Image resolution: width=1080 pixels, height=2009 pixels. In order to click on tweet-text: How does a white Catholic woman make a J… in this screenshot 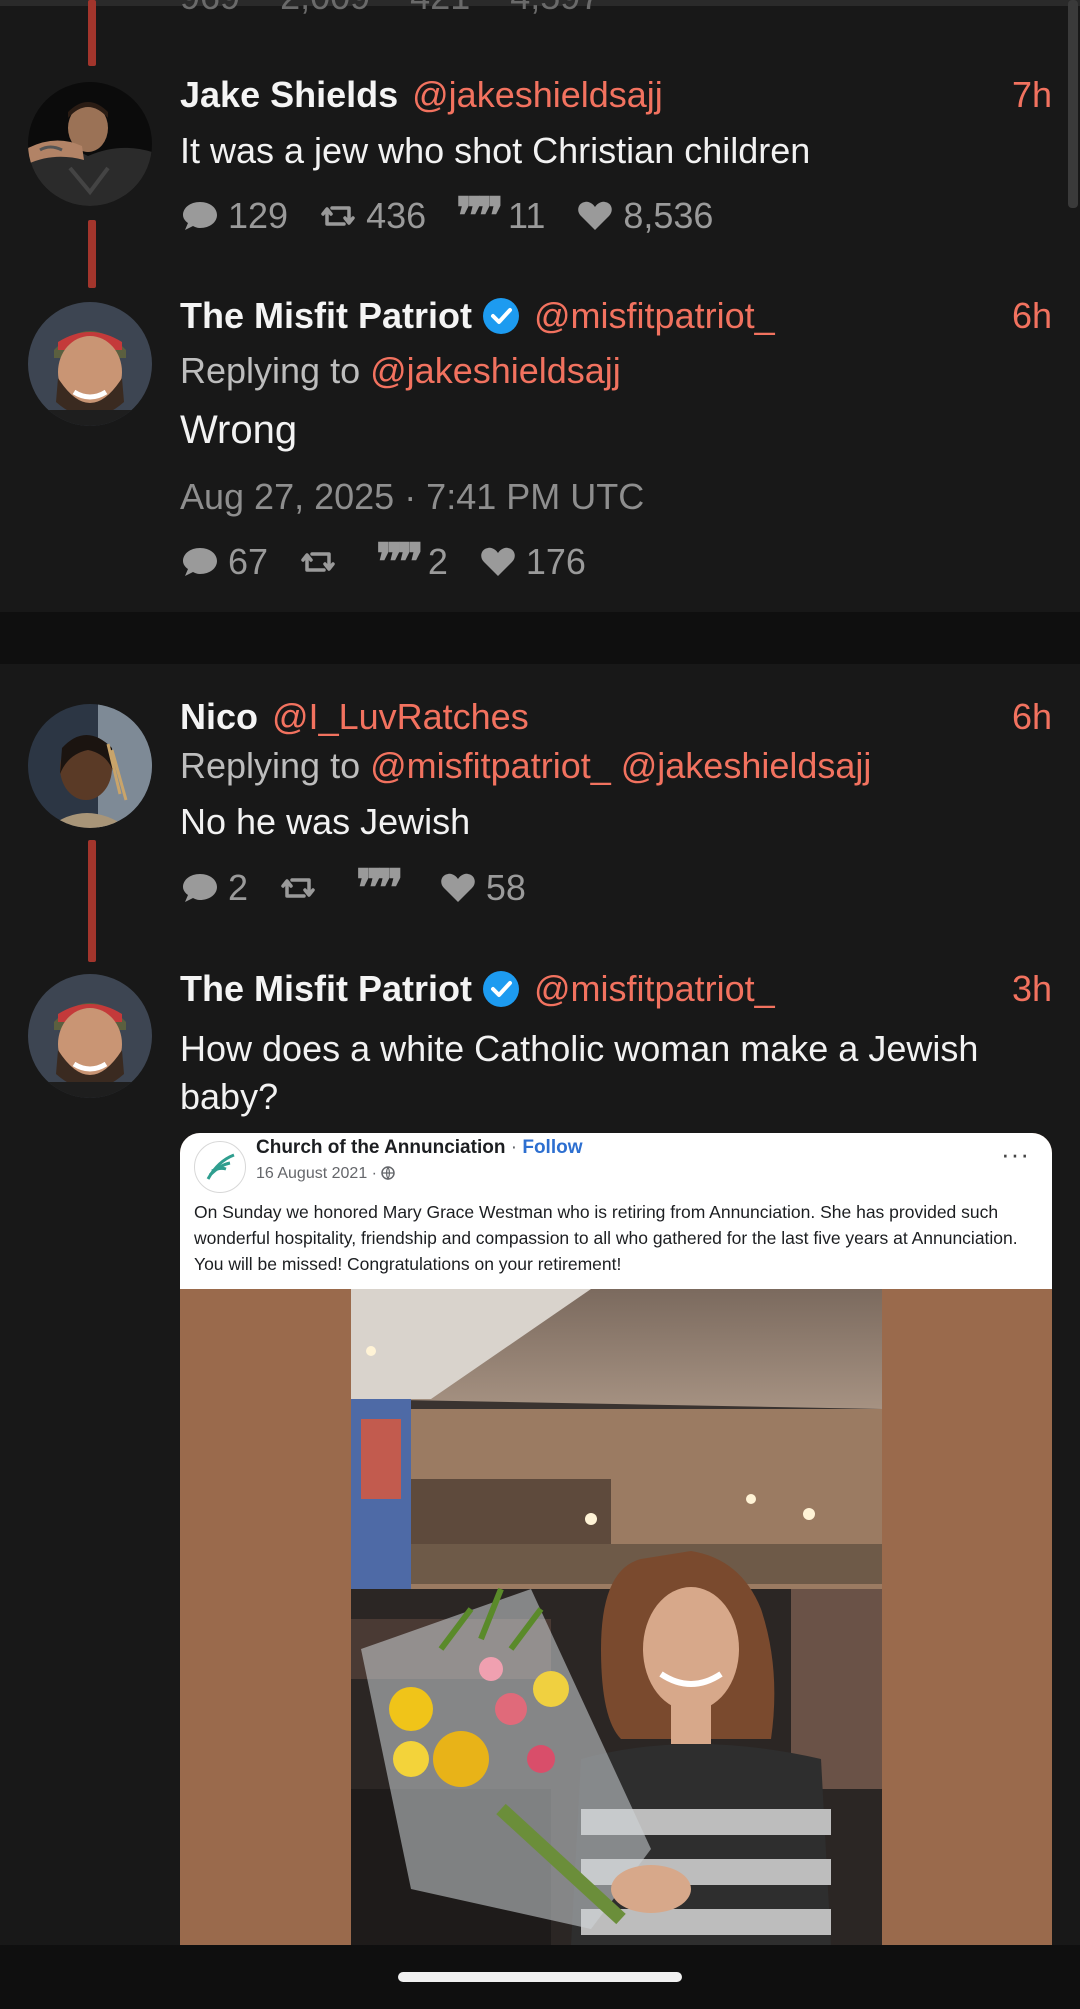, I will do `click(579, 1072)`.